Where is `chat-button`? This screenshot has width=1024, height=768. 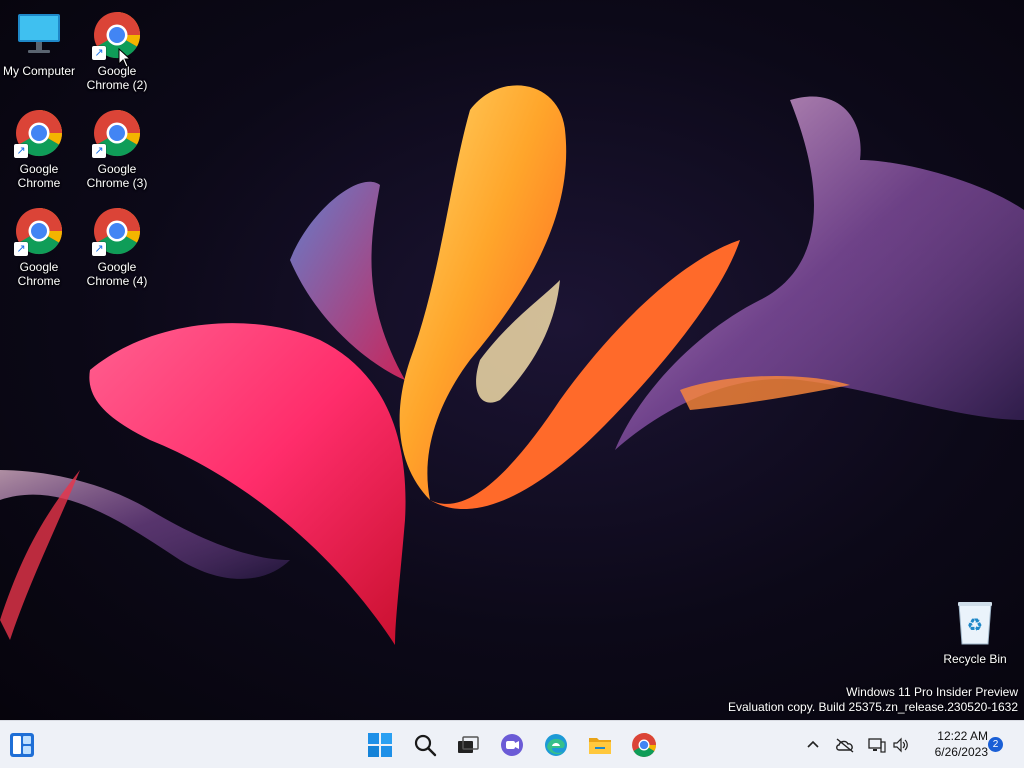
chat-button is located at coordinates (512, 745).